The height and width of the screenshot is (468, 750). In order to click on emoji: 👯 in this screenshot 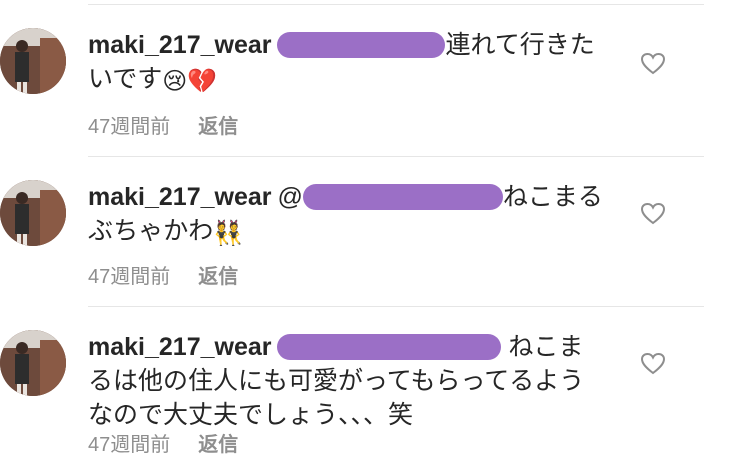, I will do `click(228, 233)`.